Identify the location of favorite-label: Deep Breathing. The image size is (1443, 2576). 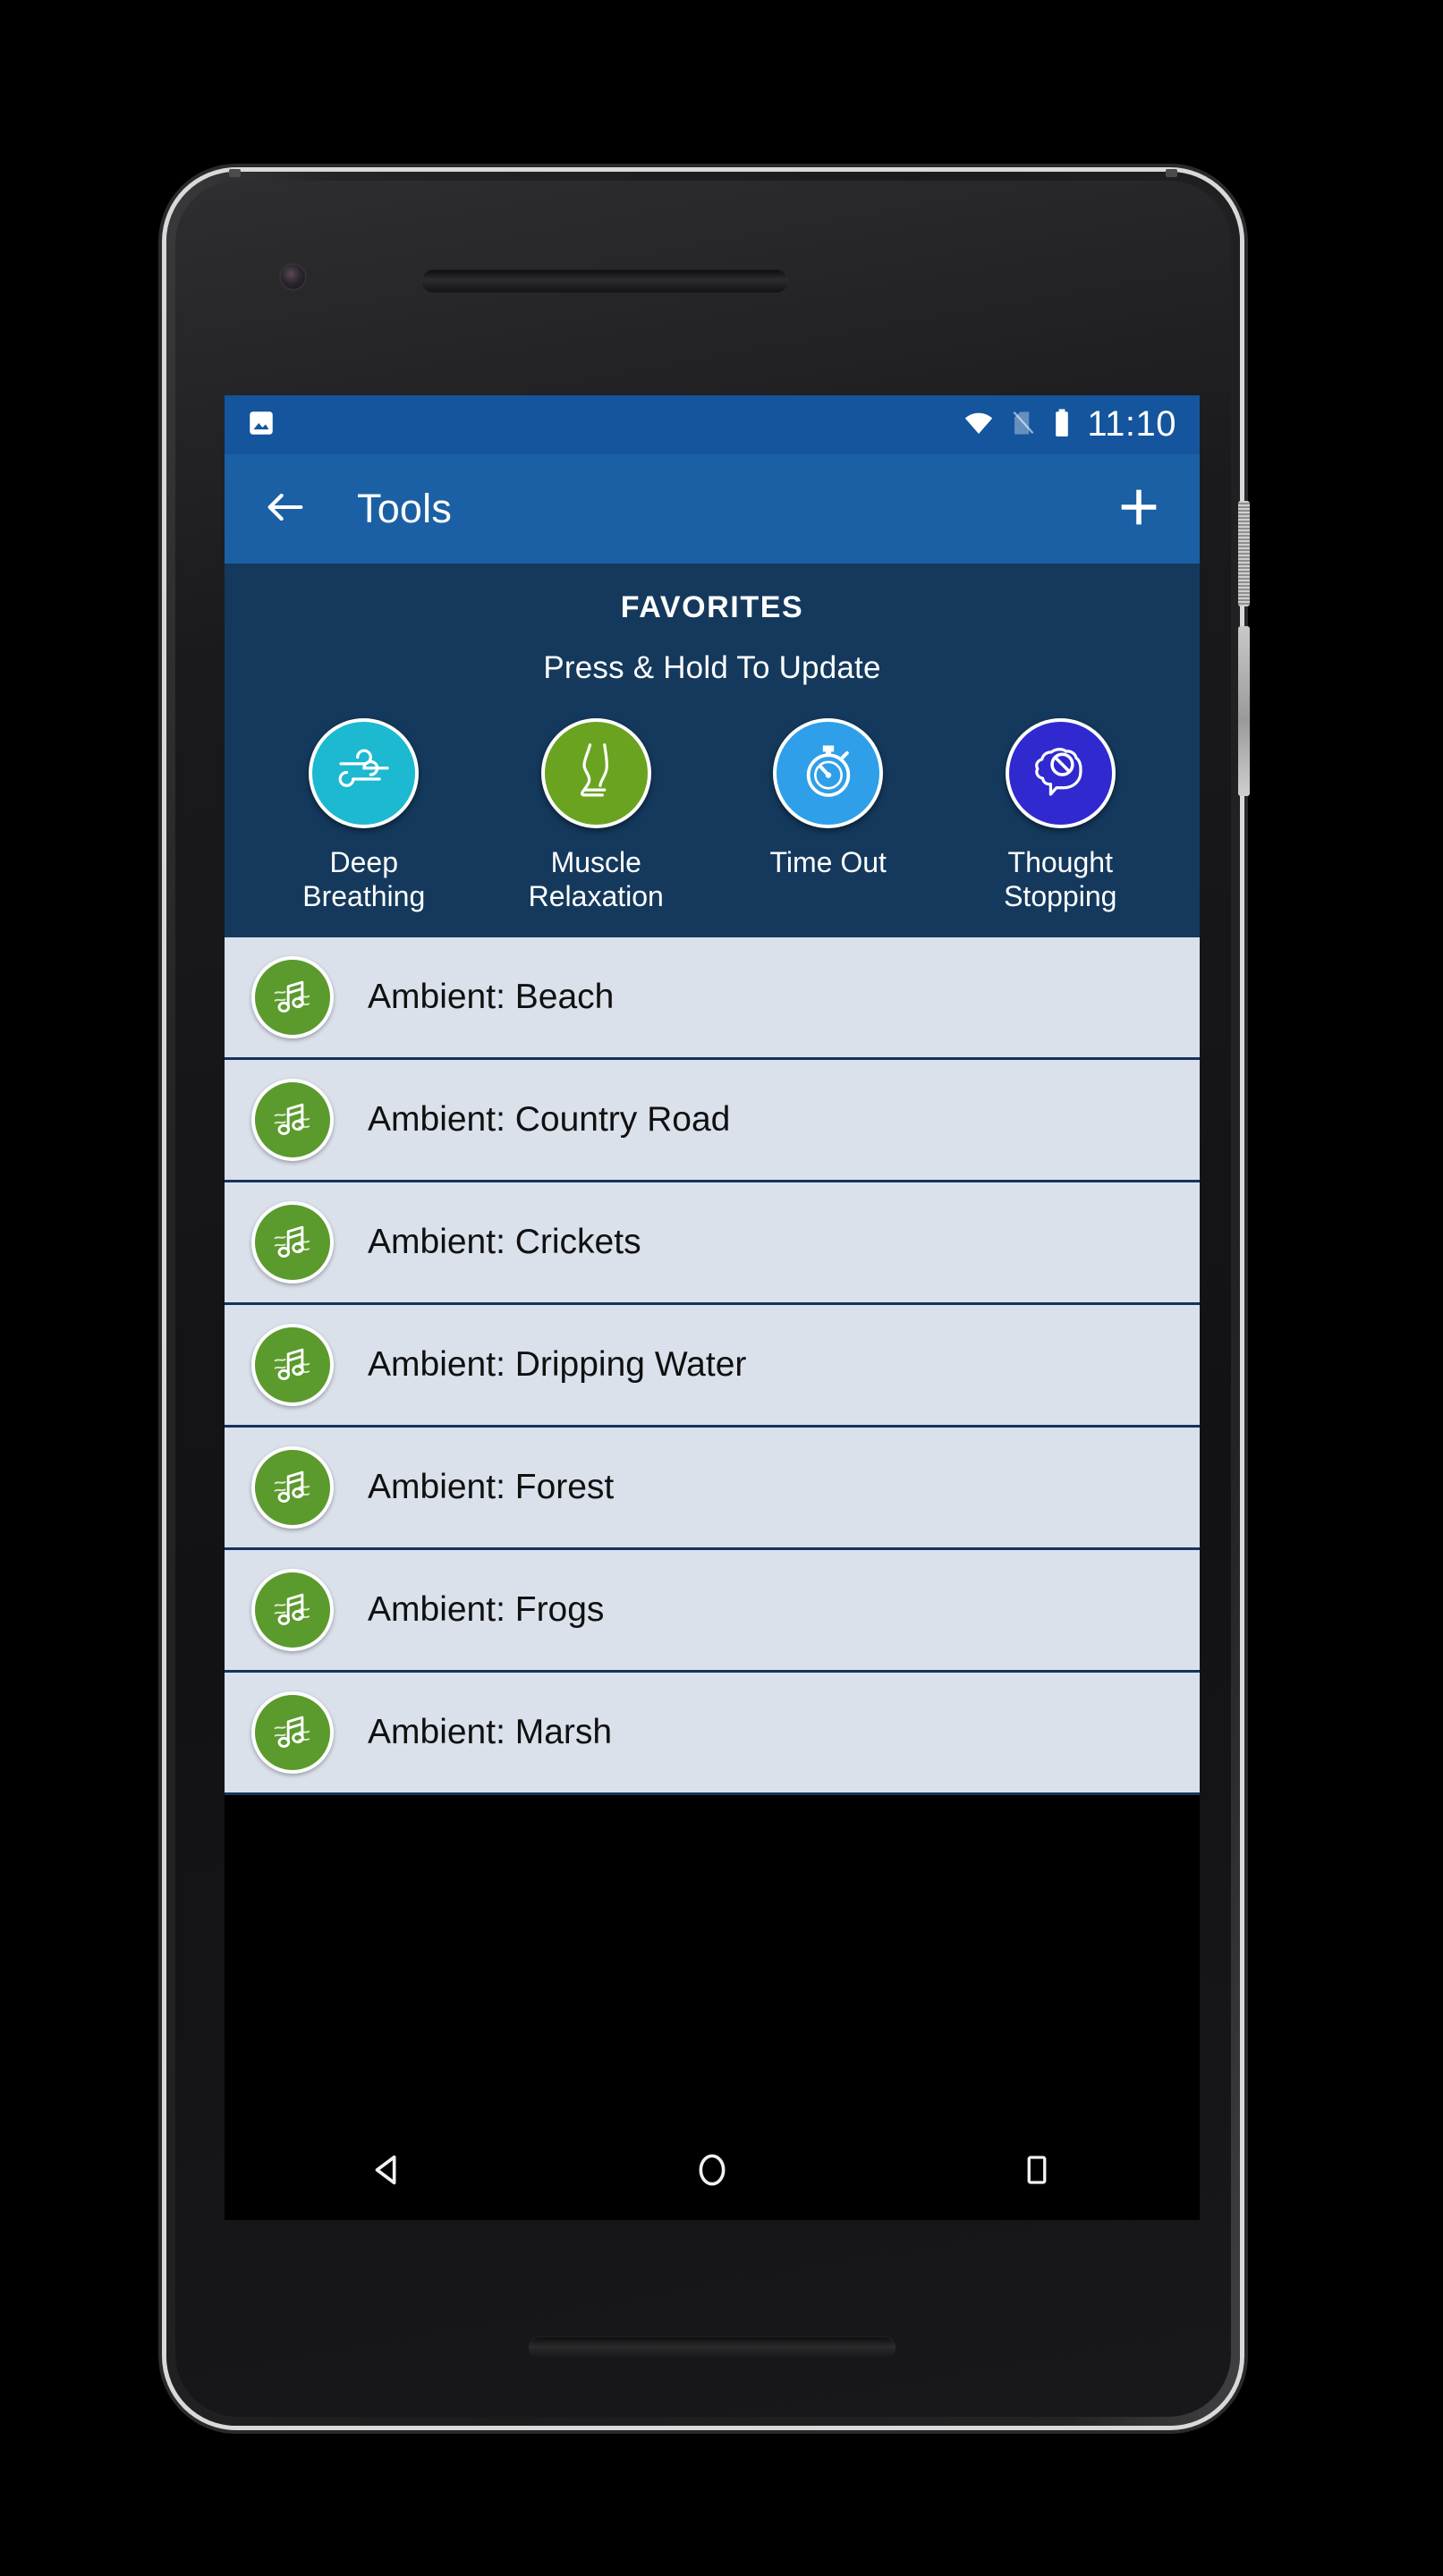
(364, 879).